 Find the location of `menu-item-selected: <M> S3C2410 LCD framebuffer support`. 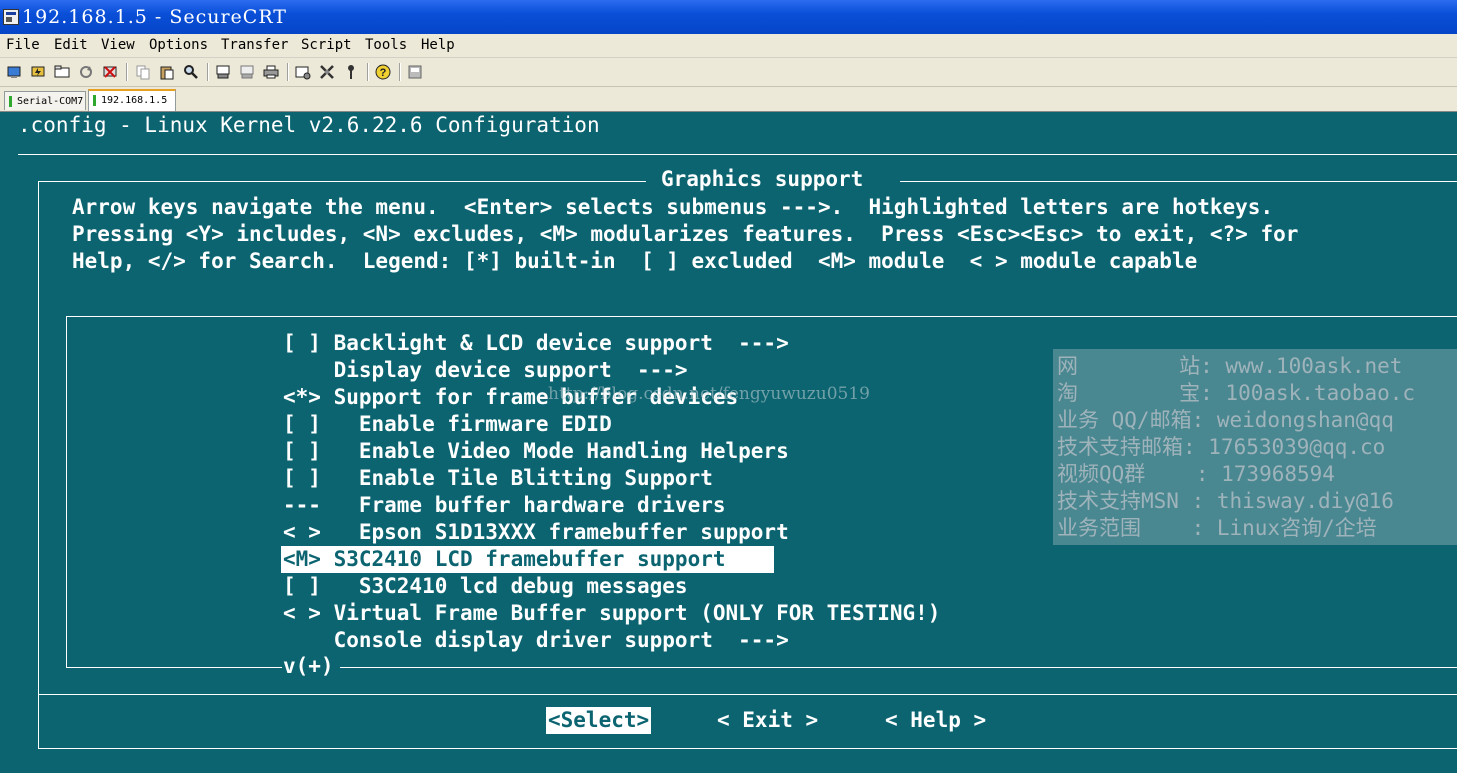

menu-item-selected: <M> S3C2410 LCD framebuffer support is located at coordinates (504, 559).